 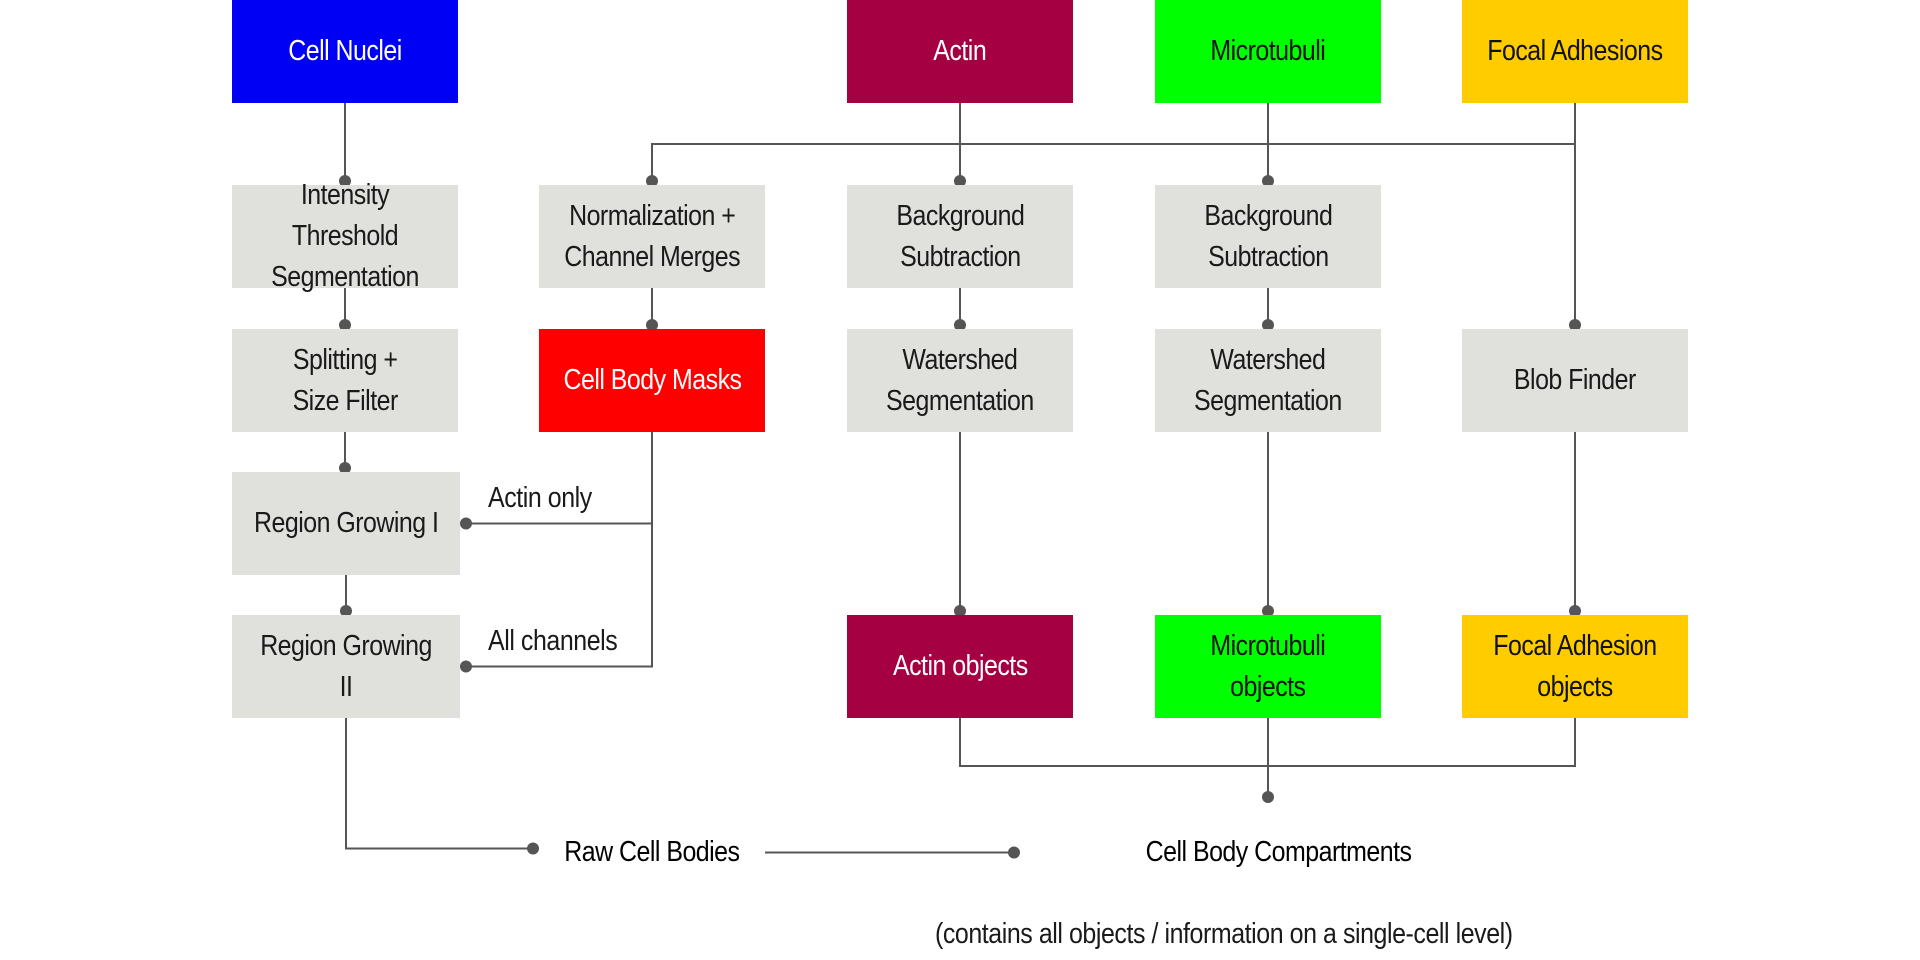 What do you see at coordinates (1268, 236) in the screenshot?
I see `step-background-subtraction-microtubuli: Background Subtraction` at bounding box center [1268, 236].